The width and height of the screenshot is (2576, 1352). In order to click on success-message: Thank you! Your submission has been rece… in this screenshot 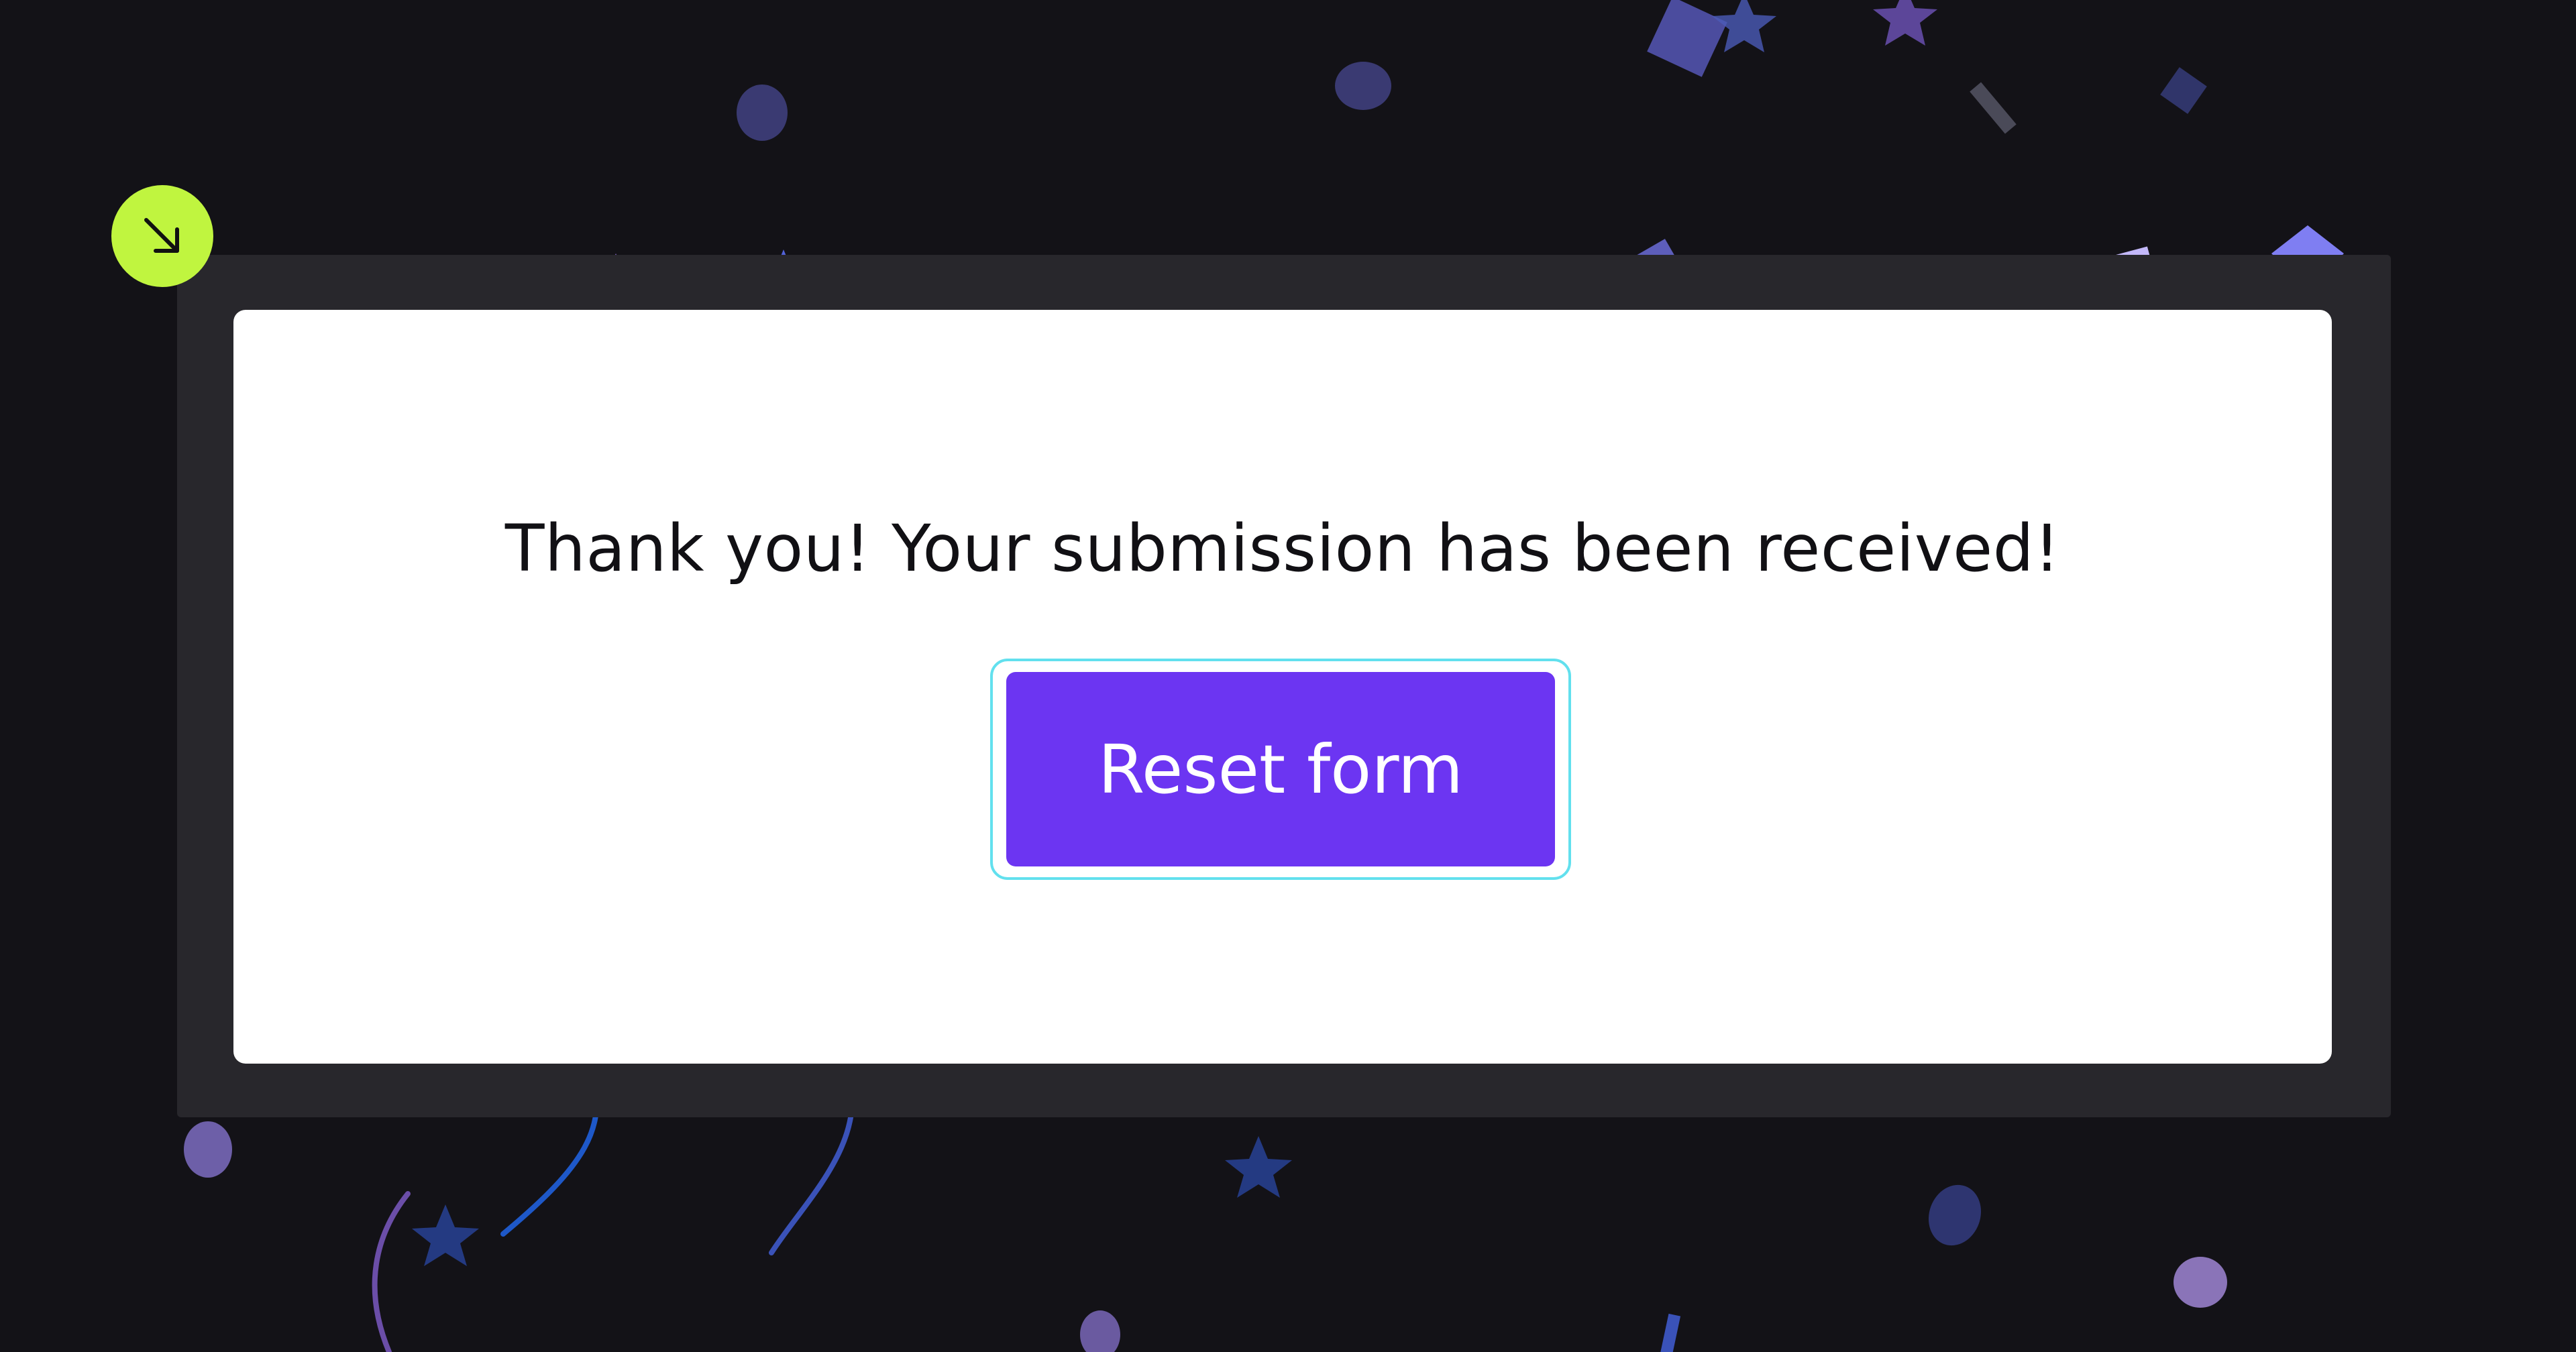, I will do `click(1282, 548)`.